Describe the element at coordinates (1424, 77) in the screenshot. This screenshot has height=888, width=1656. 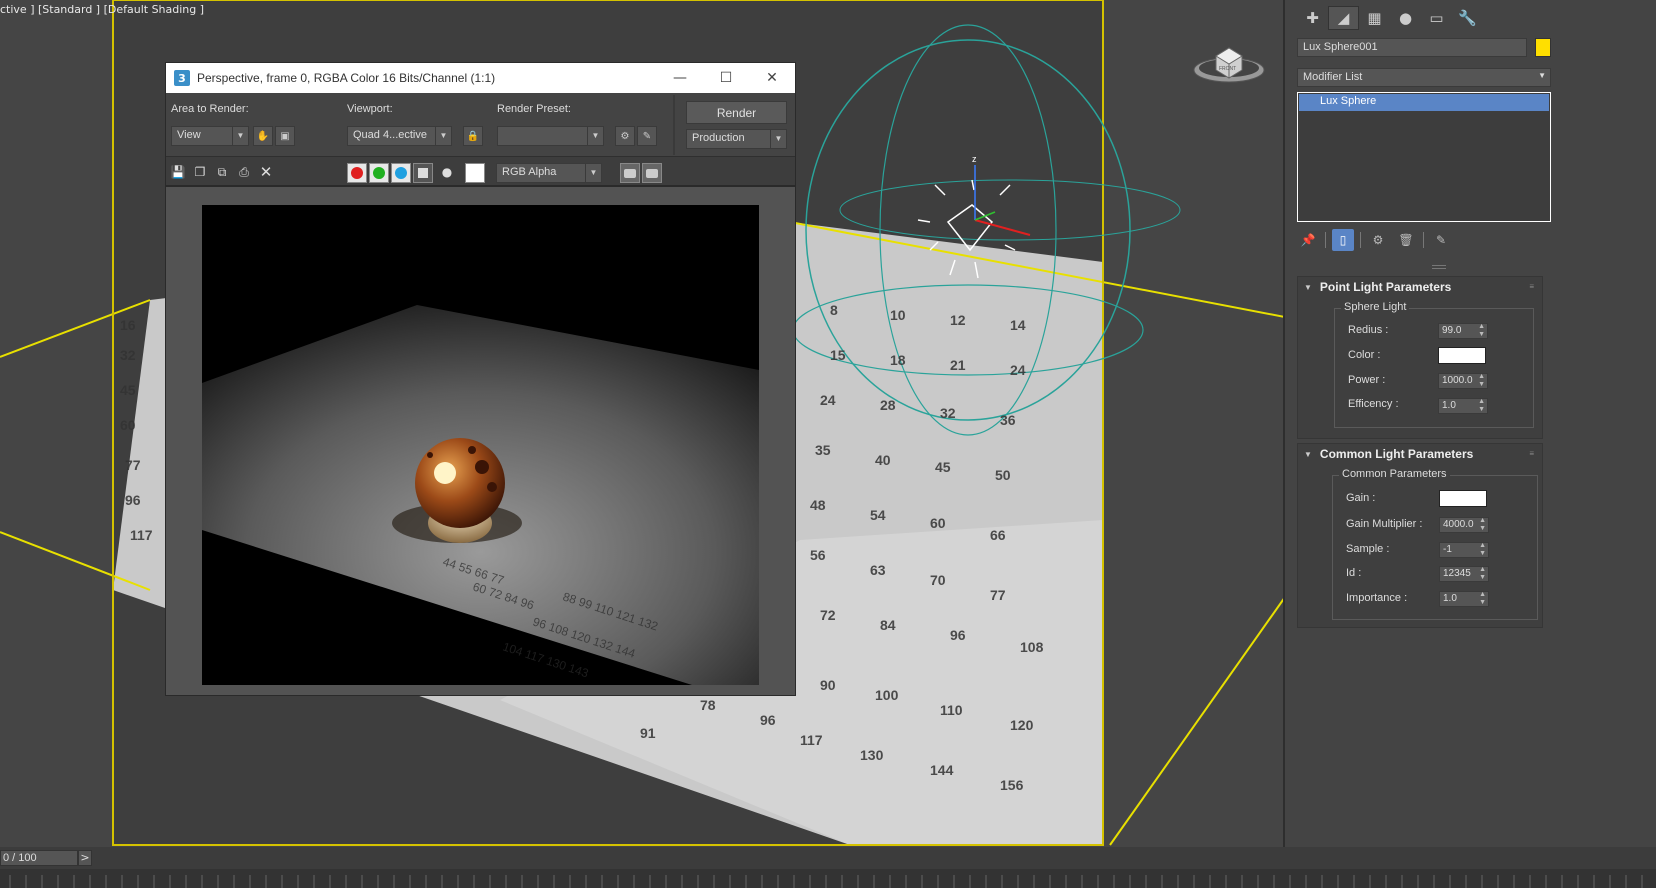
I see `modifier-list-dropdown: Modifier List ▼` at that location.